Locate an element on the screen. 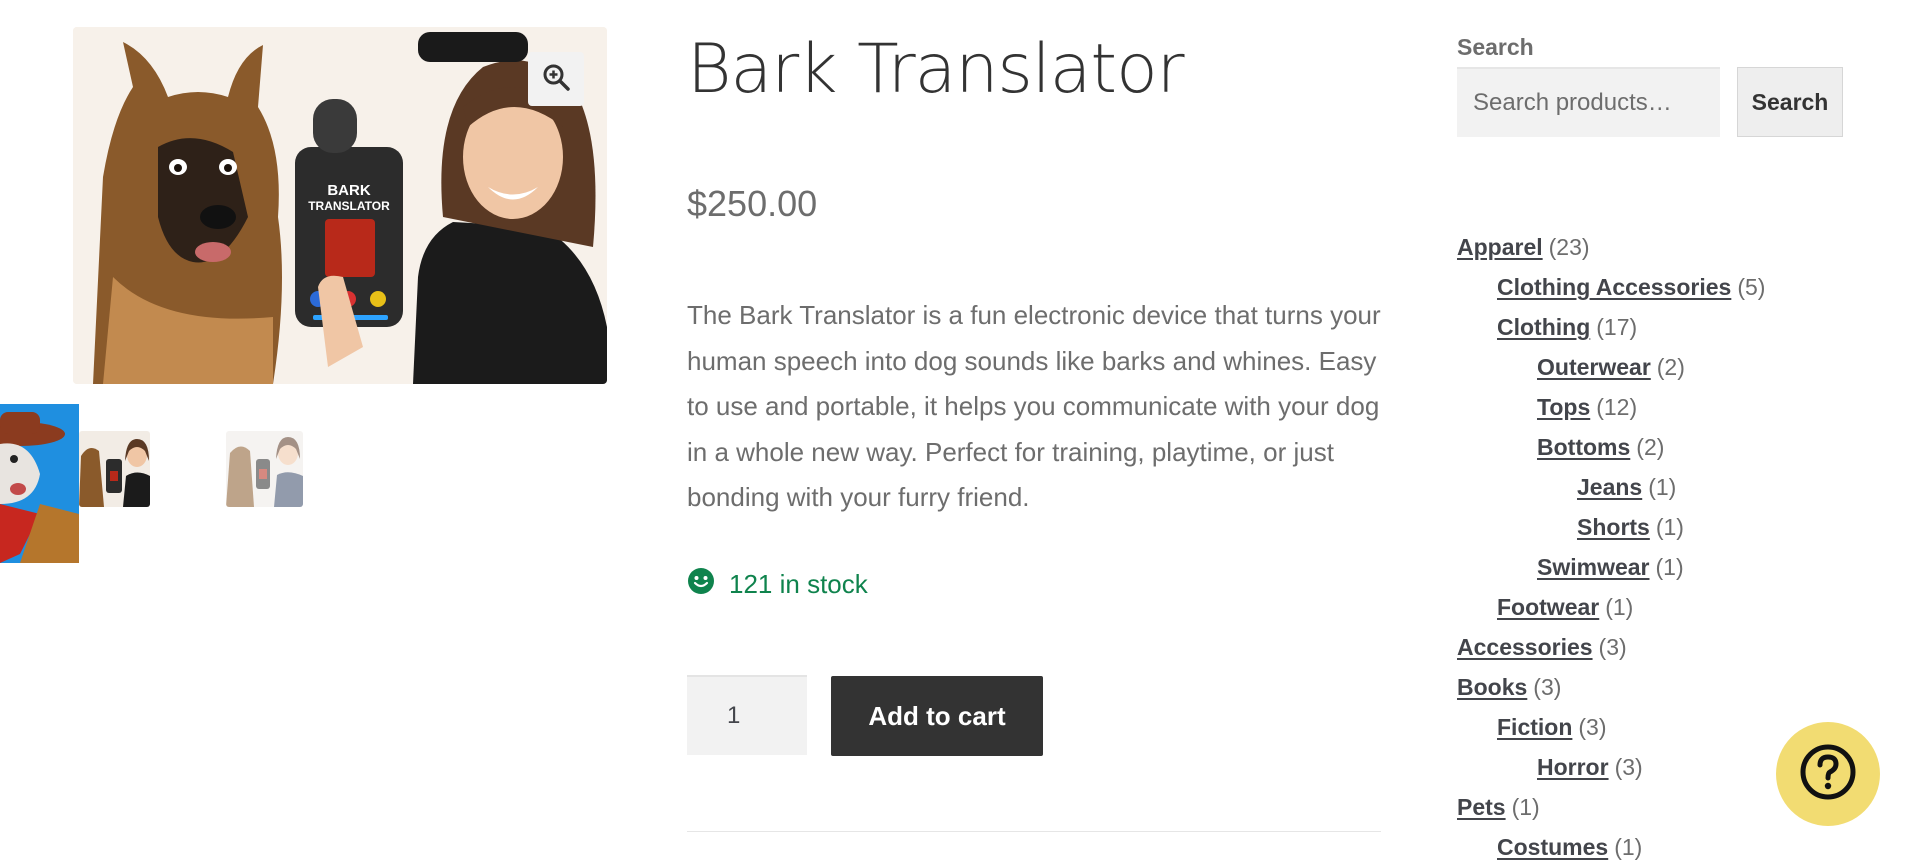 This screenshot has width=1905, height=862. category-item-books: Books (3) is located at coordinates (1509, 687).